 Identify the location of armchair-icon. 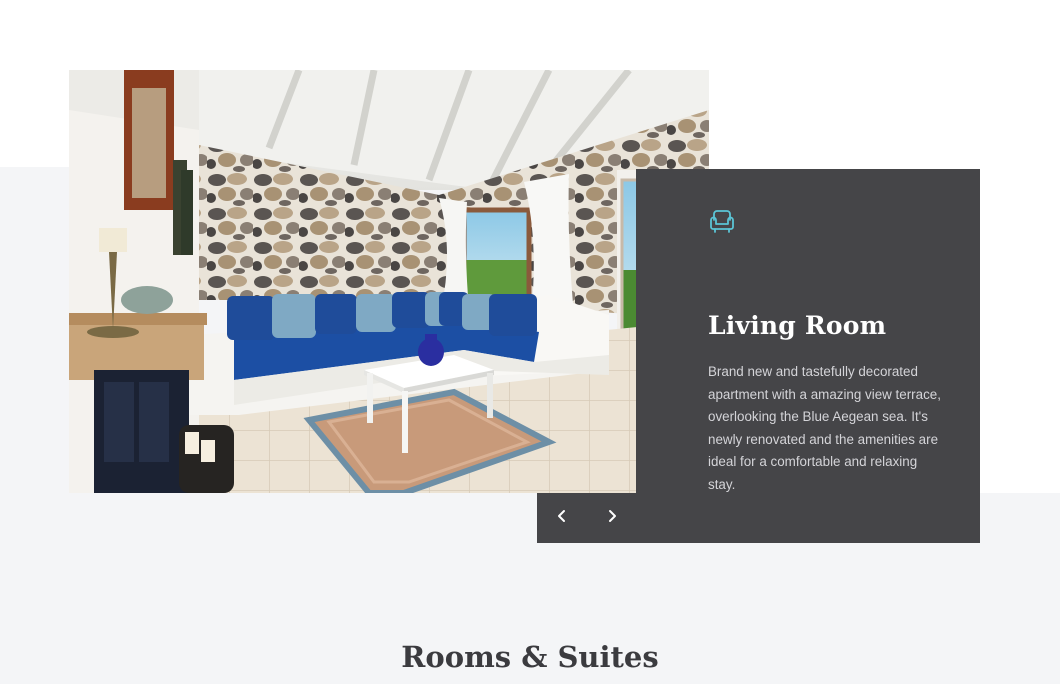
(722, 222).